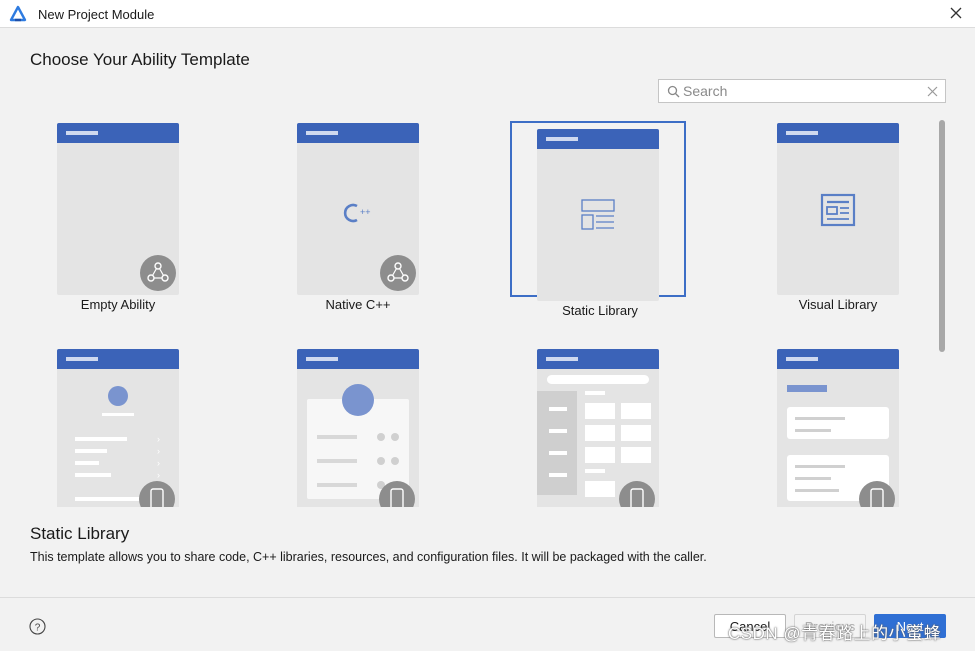 The width and height of the screenshot is (975, 651). What do you see at coordinates (956, 13) in the screenshot?
I see `close-icon` at bounding box center [956, 13].